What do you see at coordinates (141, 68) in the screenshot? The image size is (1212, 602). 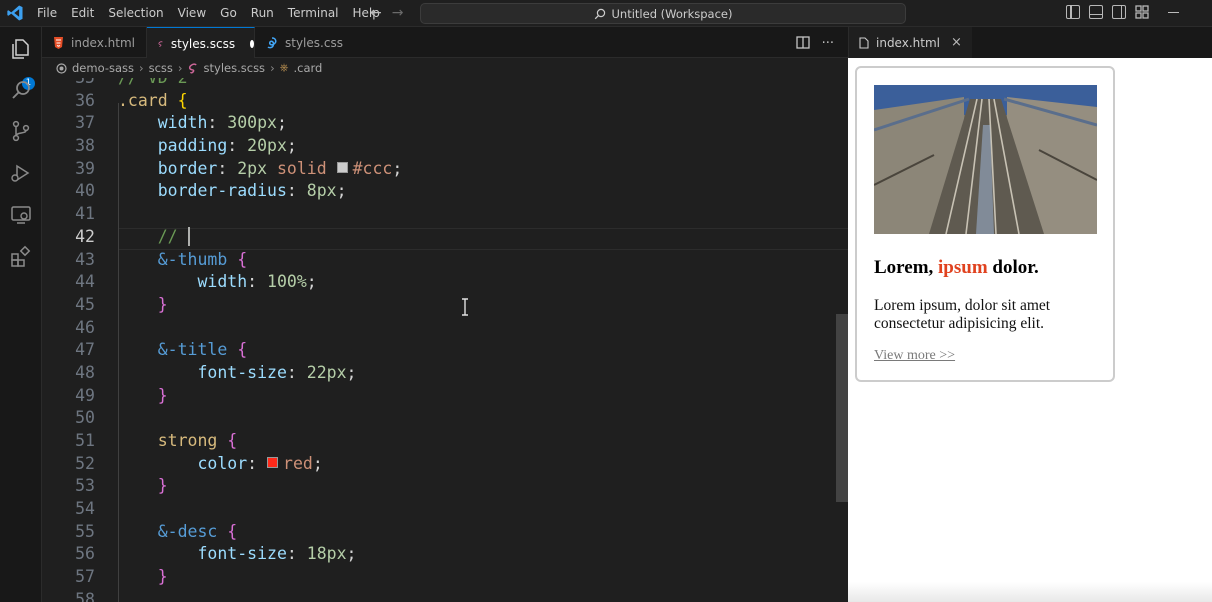 I see `chevron-right-icon: ›` at bounding box center [141, 68].